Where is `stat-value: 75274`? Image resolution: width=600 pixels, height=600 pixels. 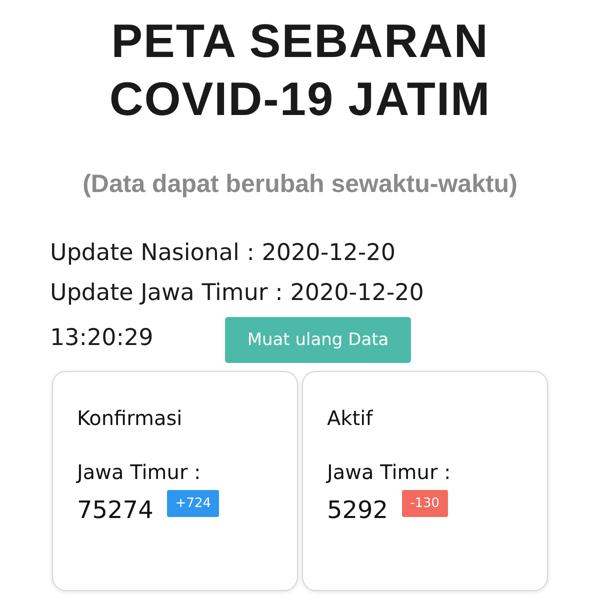
stat-value: 75274 is located at coordinates (115, 510).